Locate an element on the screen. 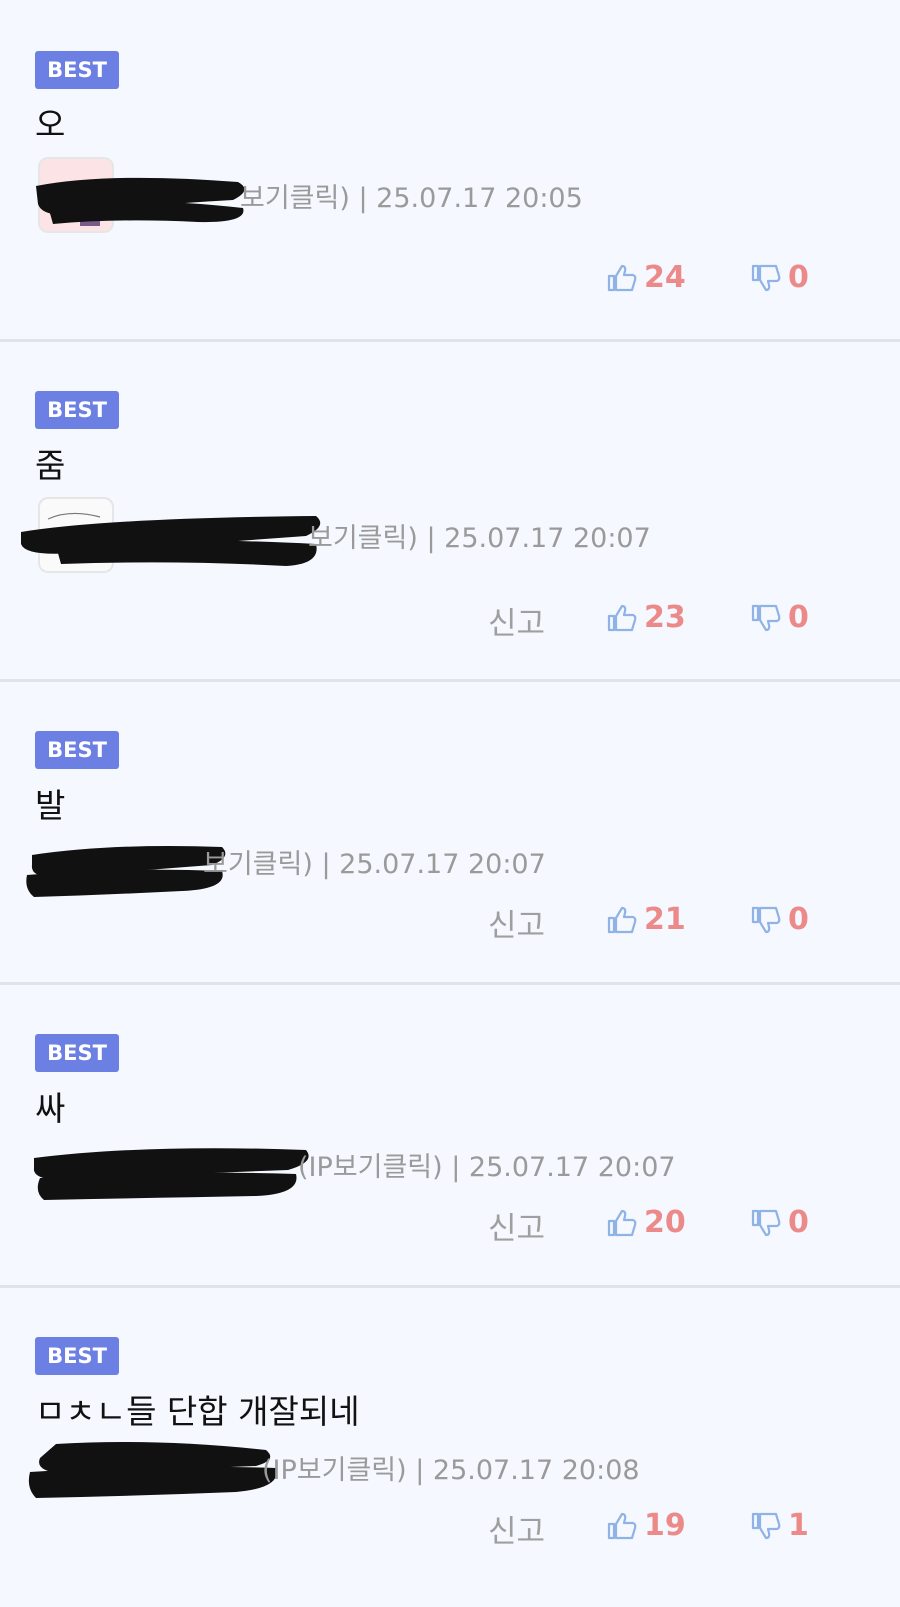 The image size is (900, 1607). like-button: 21 is located at coordinates (646, 919).